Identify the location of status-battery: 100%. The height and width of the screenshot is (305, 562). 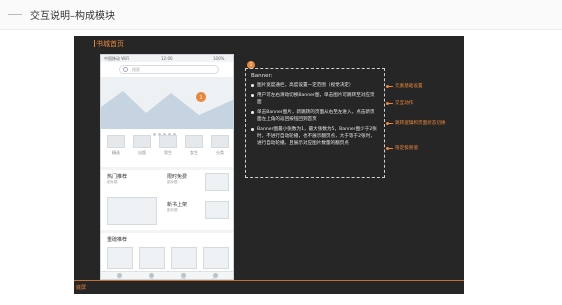
(219, 58).